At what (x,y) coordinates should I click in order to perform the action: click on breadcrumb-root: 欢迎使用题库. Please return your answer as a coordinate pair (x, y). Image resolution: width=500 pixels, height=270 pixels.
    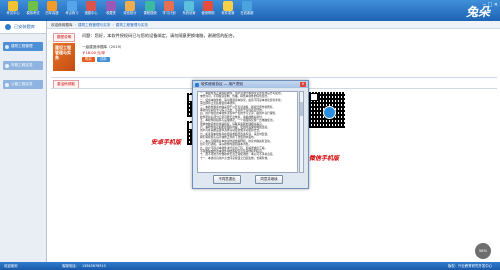
    Looking at the image, I should click on (62, 25).